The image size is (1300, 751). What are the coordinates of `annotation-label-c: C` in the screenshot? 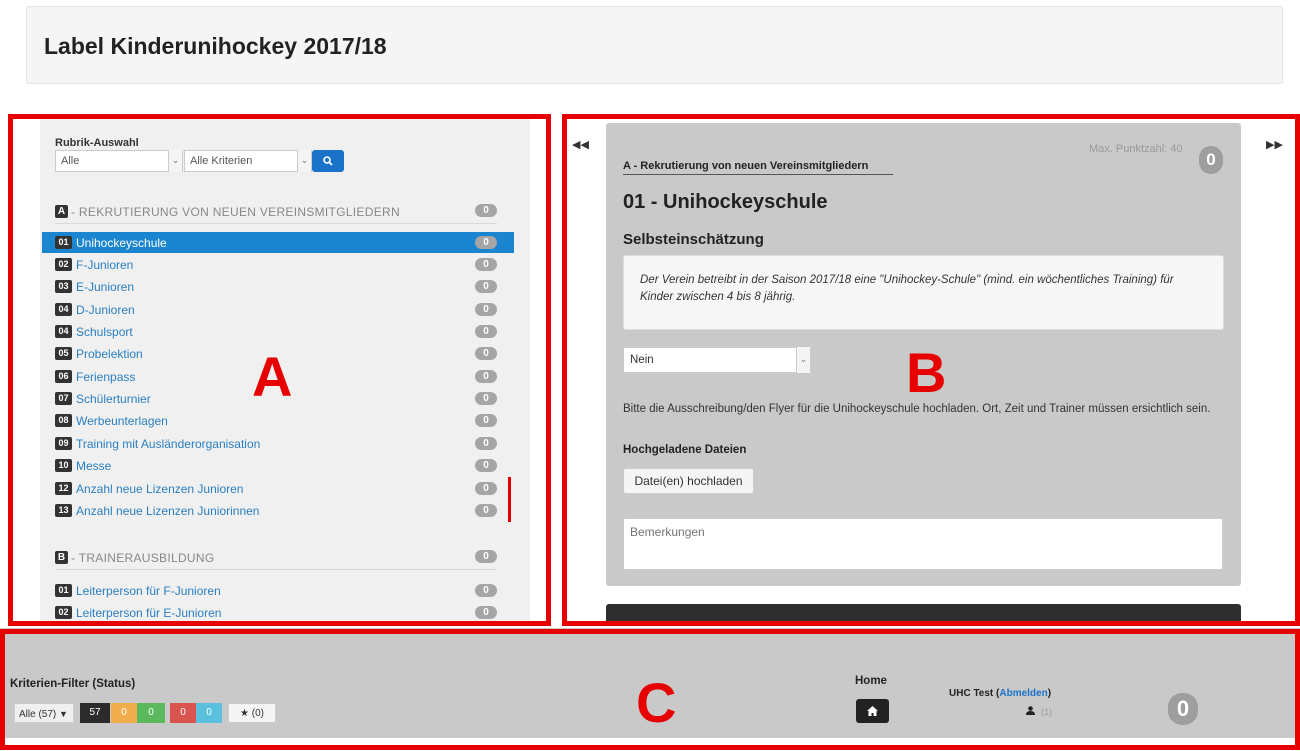 It's located at (656, 702).